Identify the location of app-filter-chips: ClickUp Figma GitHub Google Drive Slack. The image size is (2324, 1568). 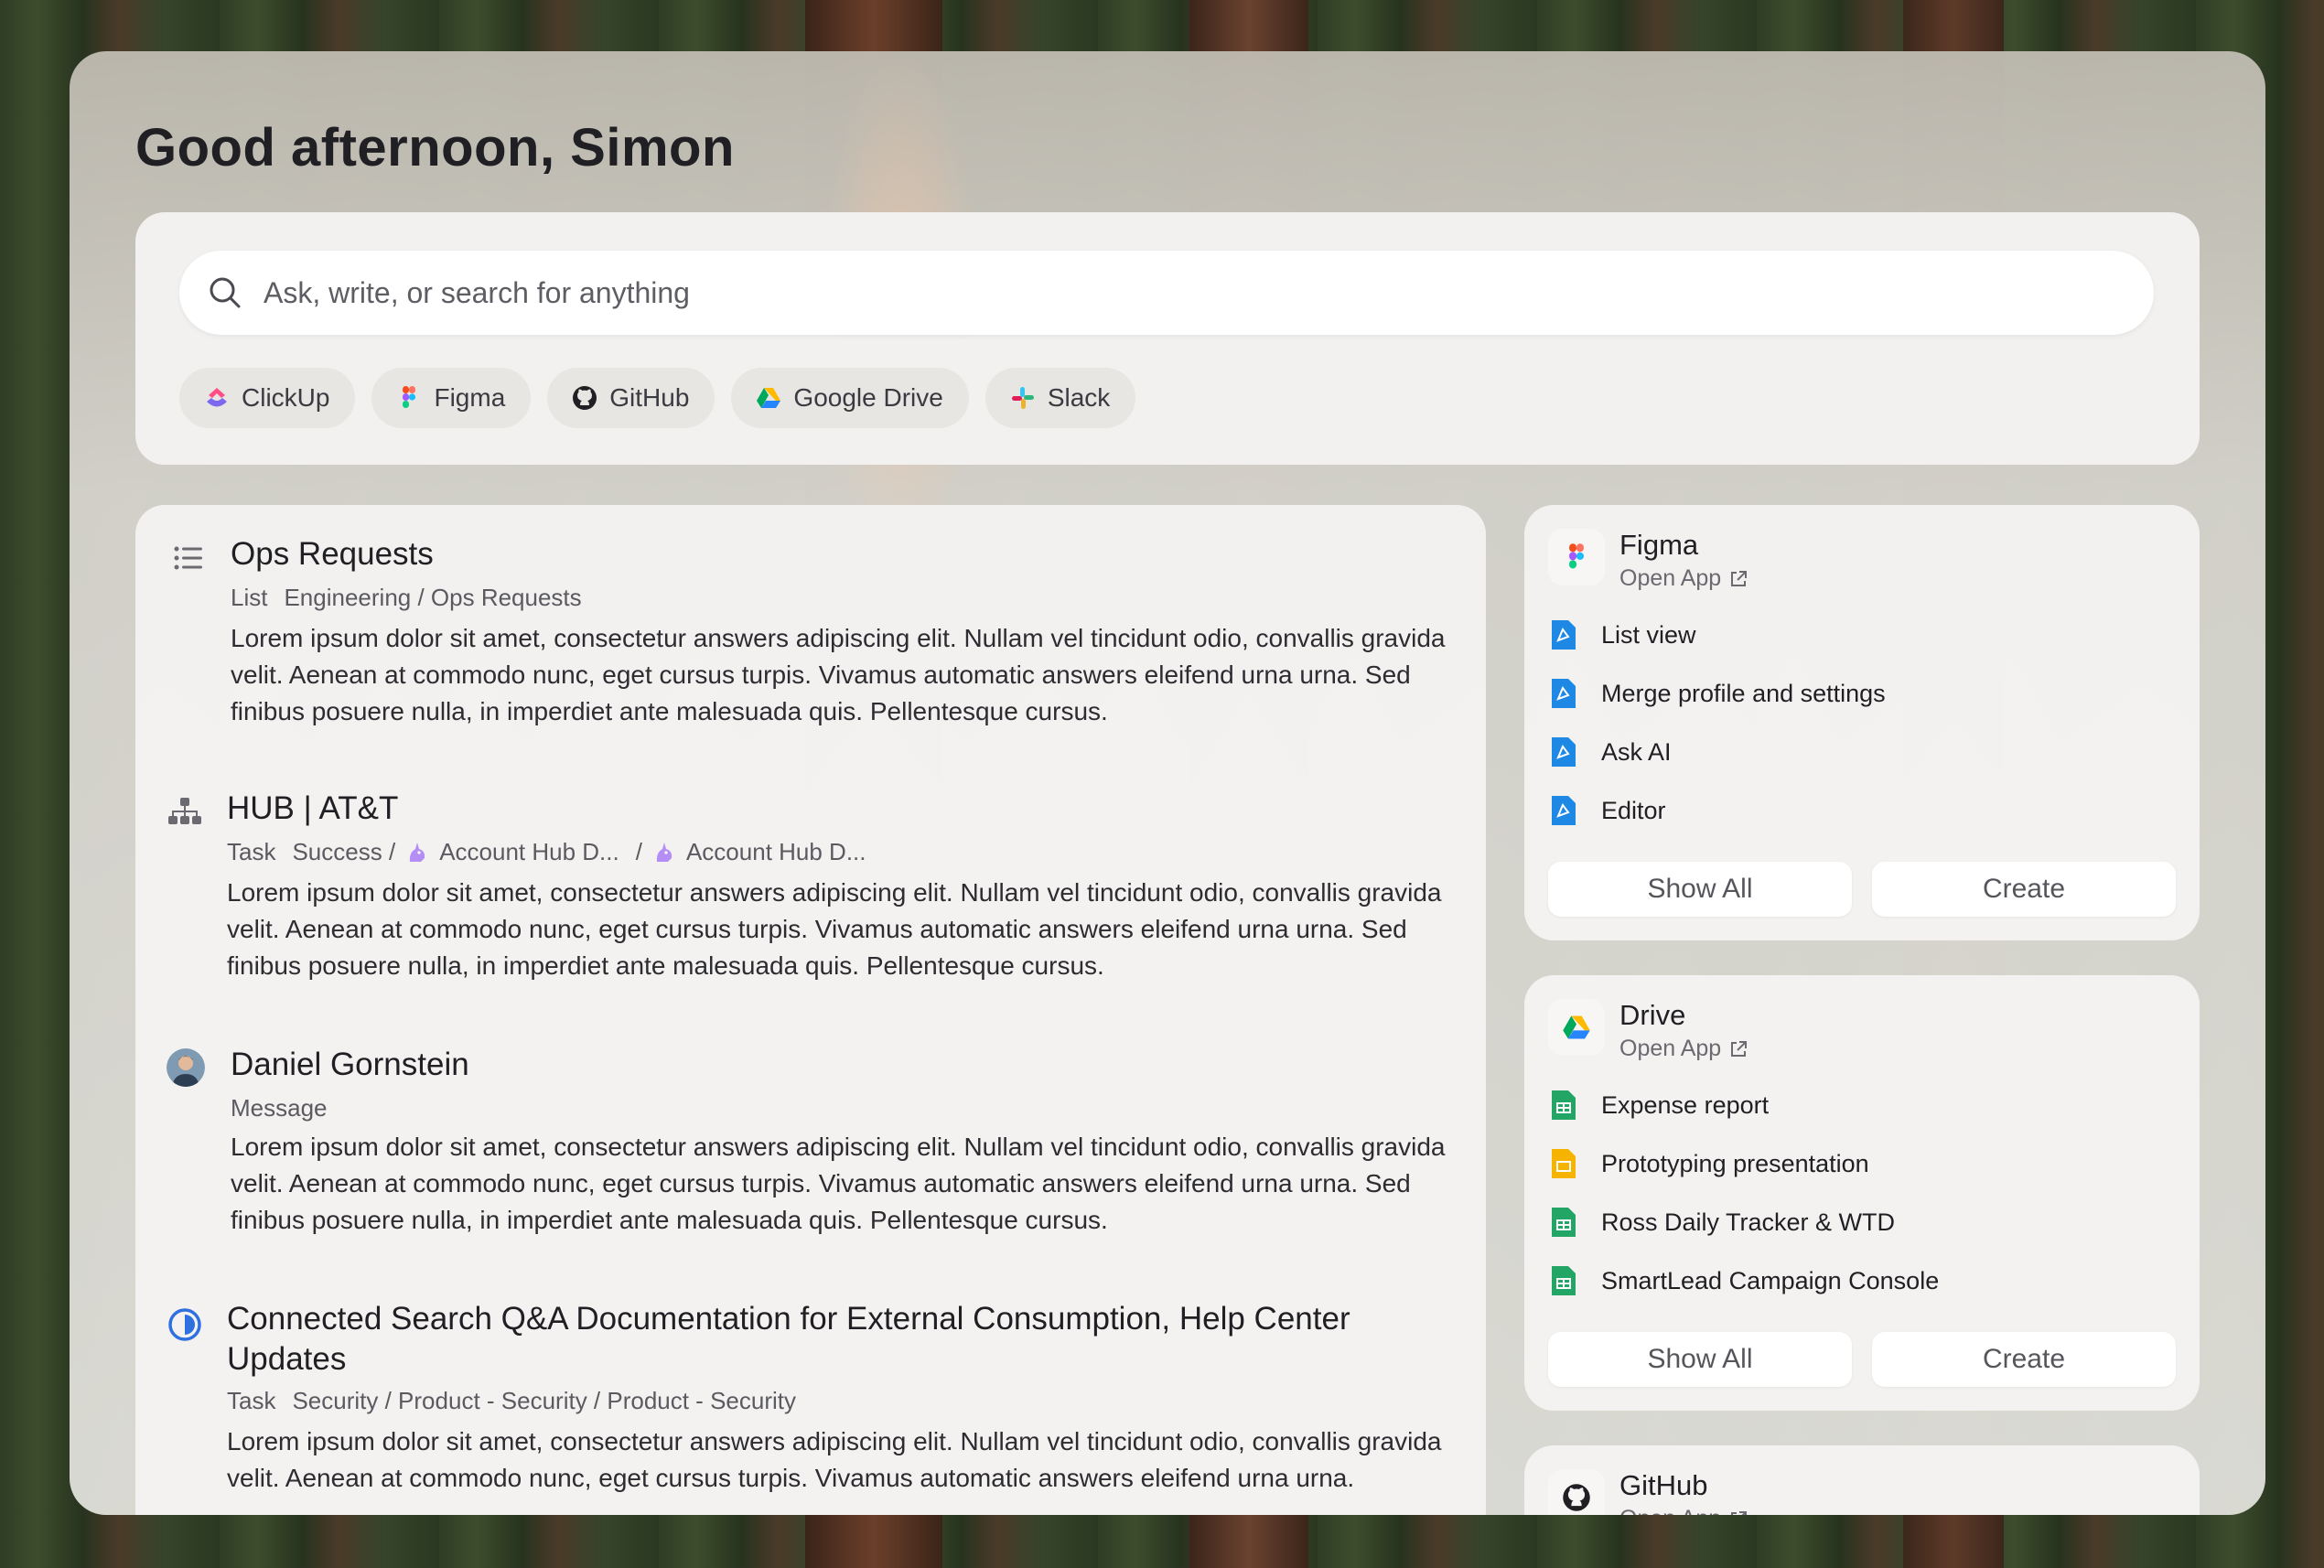
(657, 398).